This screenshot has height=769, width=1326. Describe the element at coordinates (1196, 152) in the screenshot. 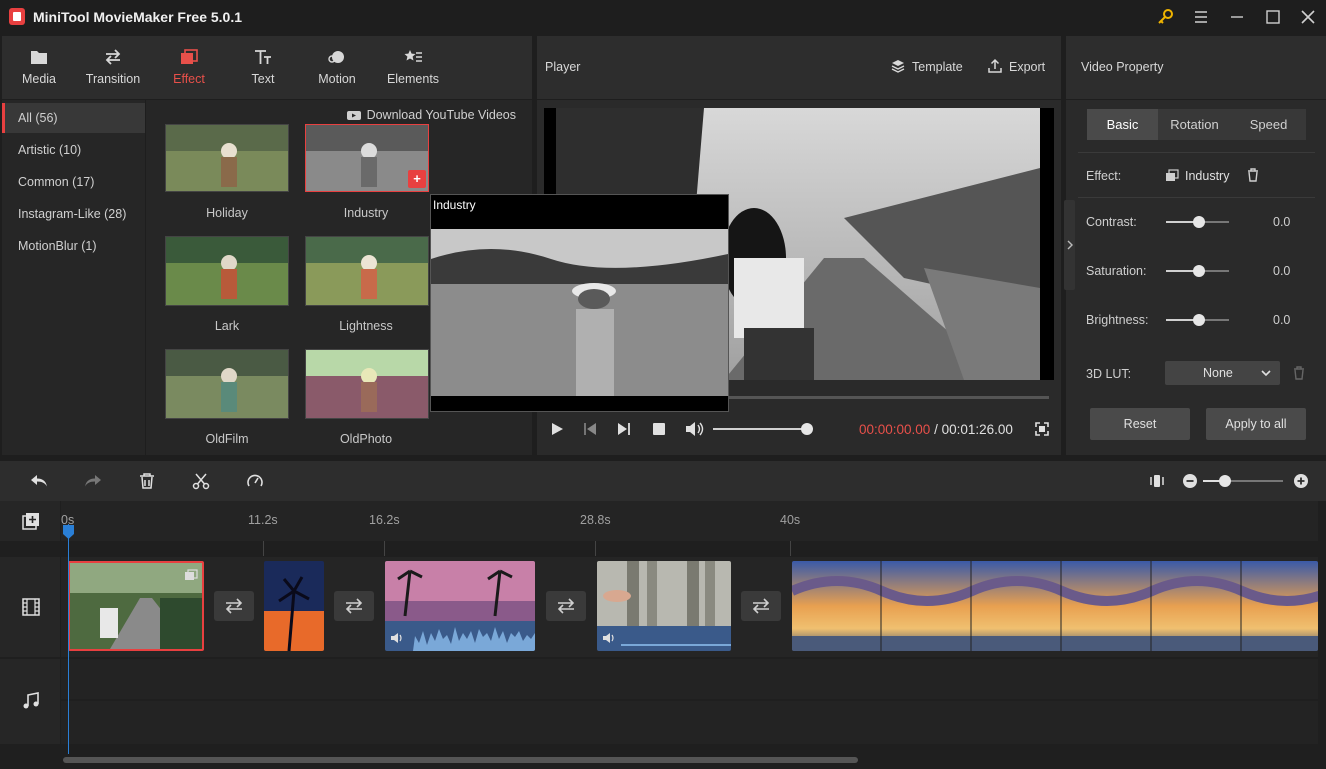

I see `divider` at that location.